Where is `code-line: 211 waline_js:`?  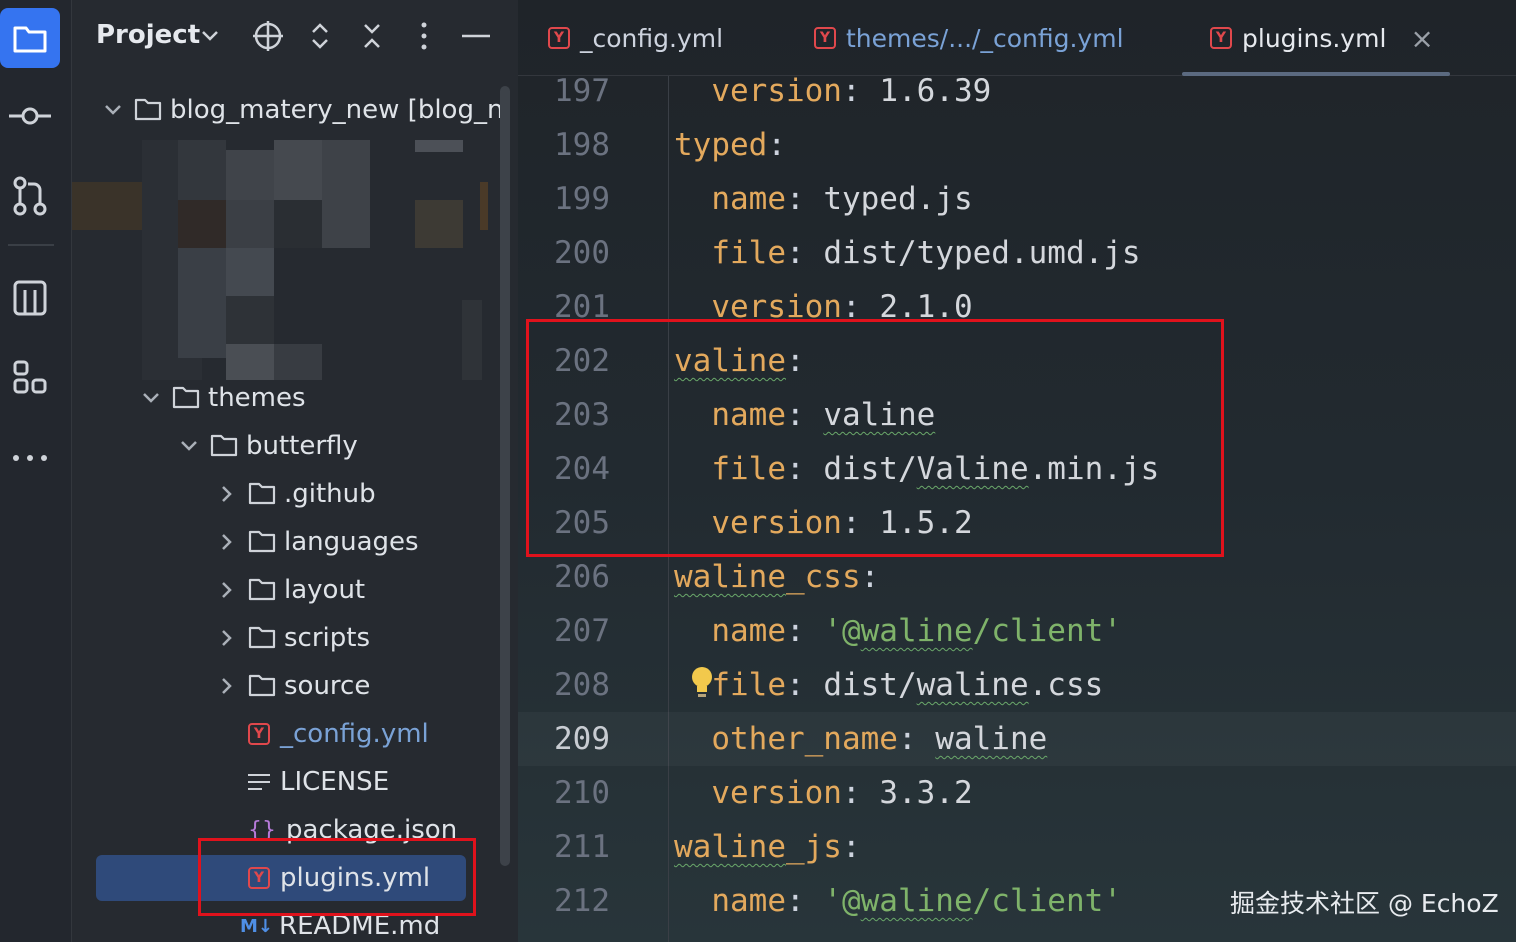
code-line: 211 waline_js: is located at coordinates (1017, 847).